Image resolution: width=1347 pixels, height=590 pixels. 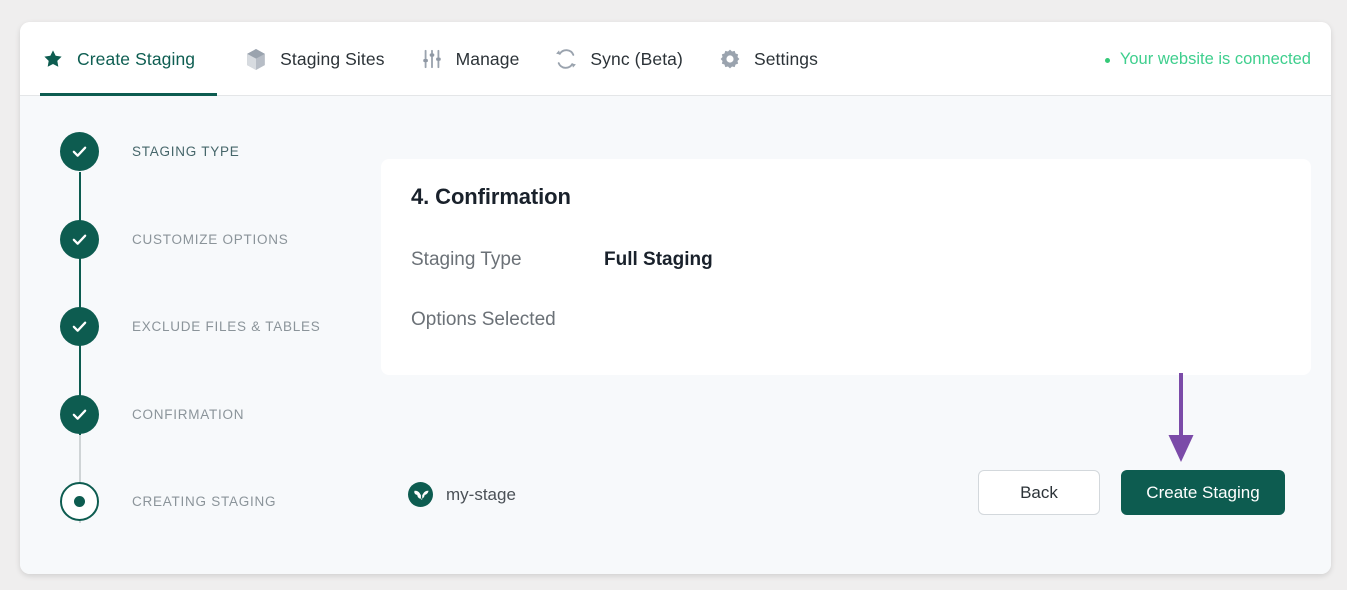 I want to click on status-dot-icon, so click(x=1107, y=60).